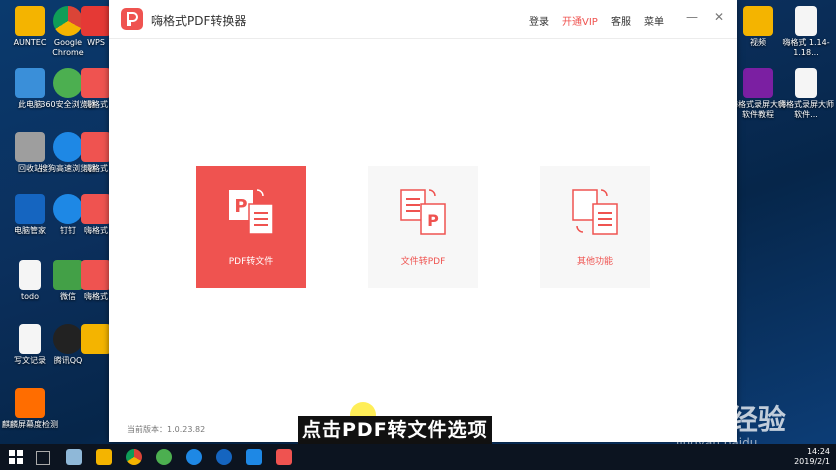  Describe the element at coordinates (692, 17) in the screenshot. I see `minimize-button: —` at that location.